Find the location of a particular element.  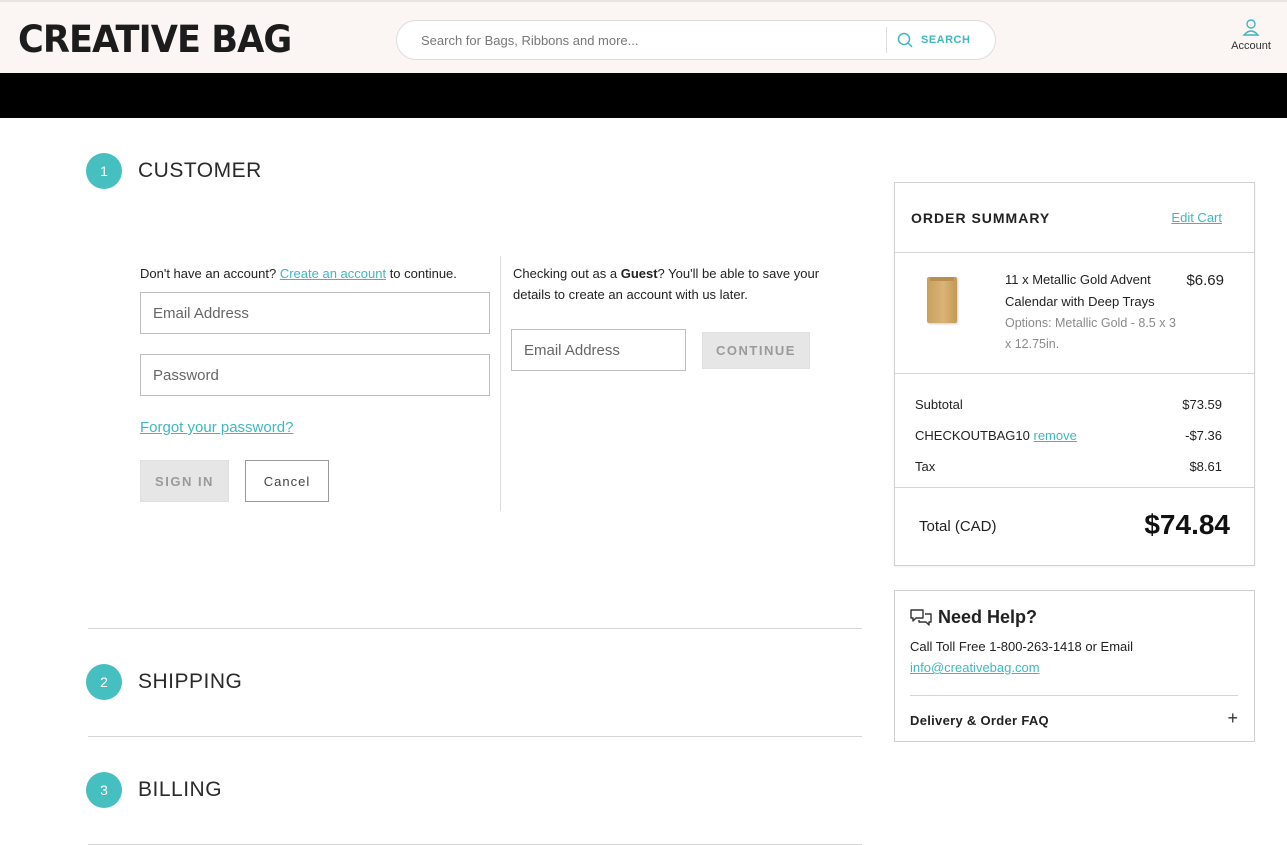

help-phone-text: Call Toll Free 1-800-263-1418 or Email is located at coordinates (1022, 646).